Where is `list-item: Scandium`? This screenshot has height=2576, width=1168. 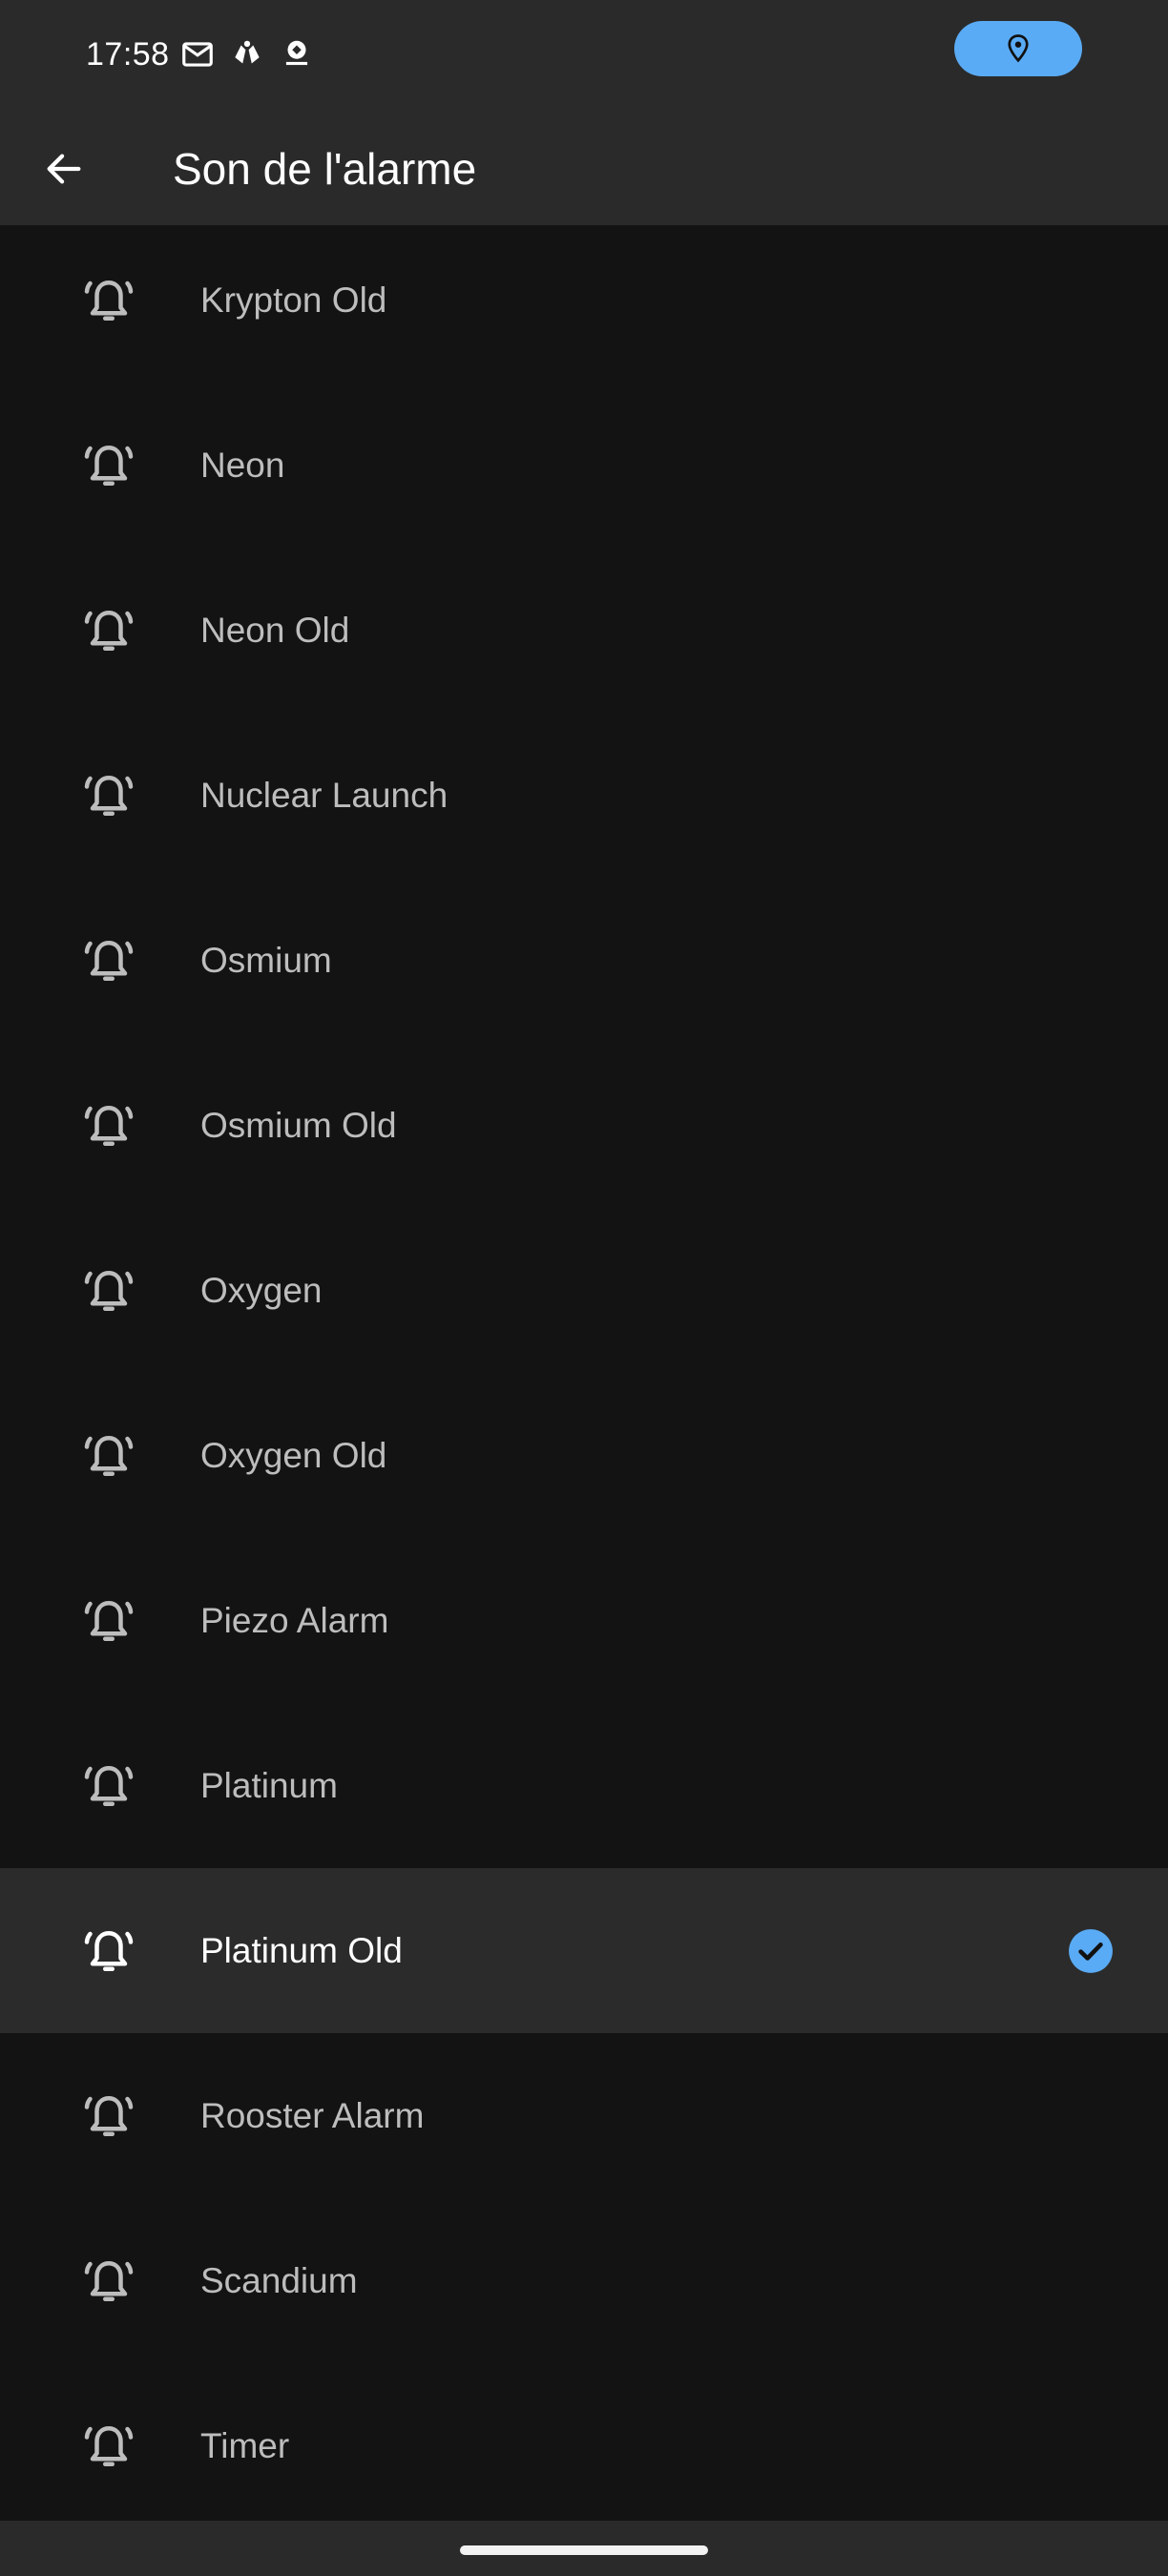 list-item: Scandium is located at coordinates (584, 2280).